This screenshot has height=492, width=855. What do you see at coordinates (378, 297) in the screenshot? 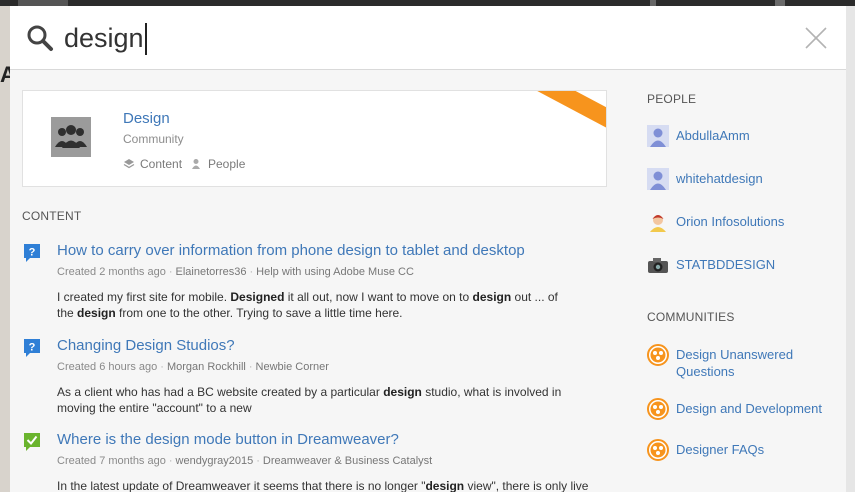
I see `snippet-text: it all out, now I want to move on to` at bounding box center [378, 297].